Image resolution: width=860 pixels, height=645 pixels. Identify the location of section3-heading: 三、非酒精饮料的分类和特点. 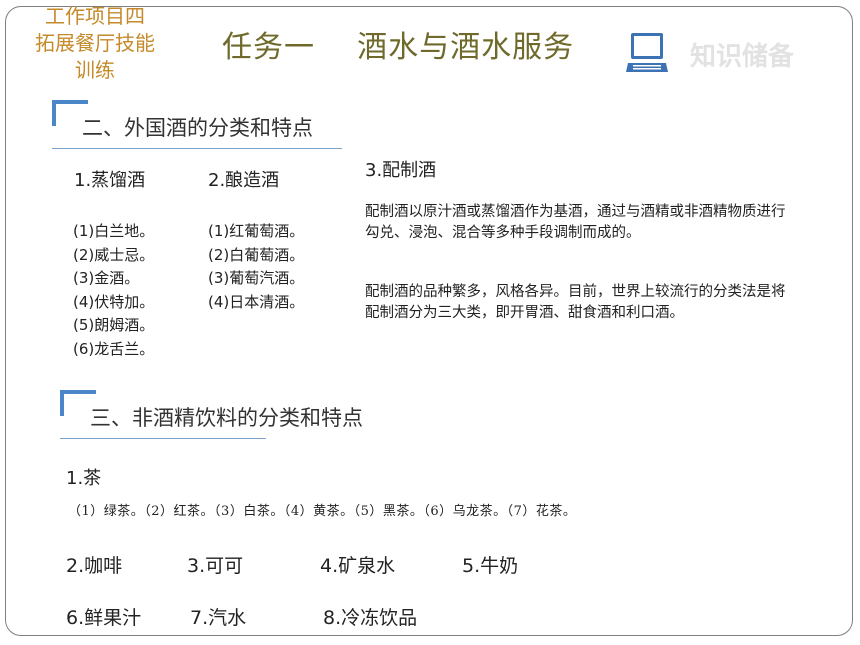
(226, 418).